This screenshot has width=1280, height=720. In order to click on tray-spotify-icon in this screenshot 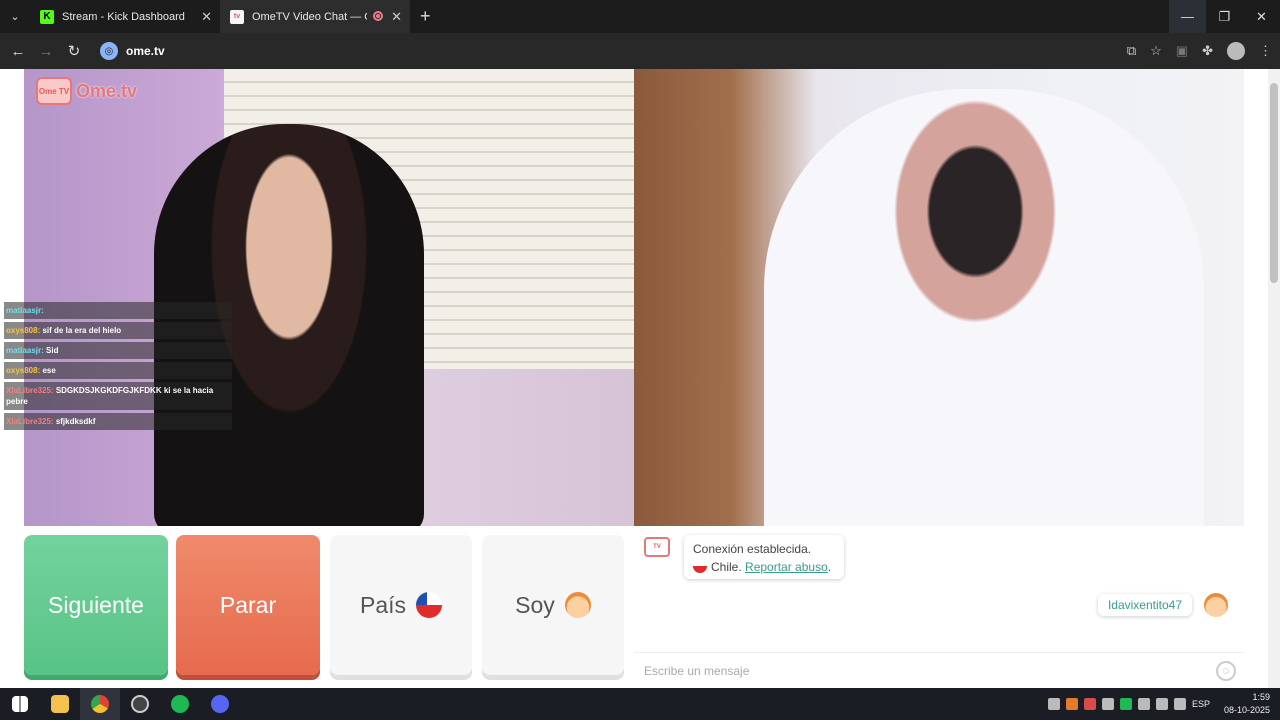, I will do `click(1125, 704)`.